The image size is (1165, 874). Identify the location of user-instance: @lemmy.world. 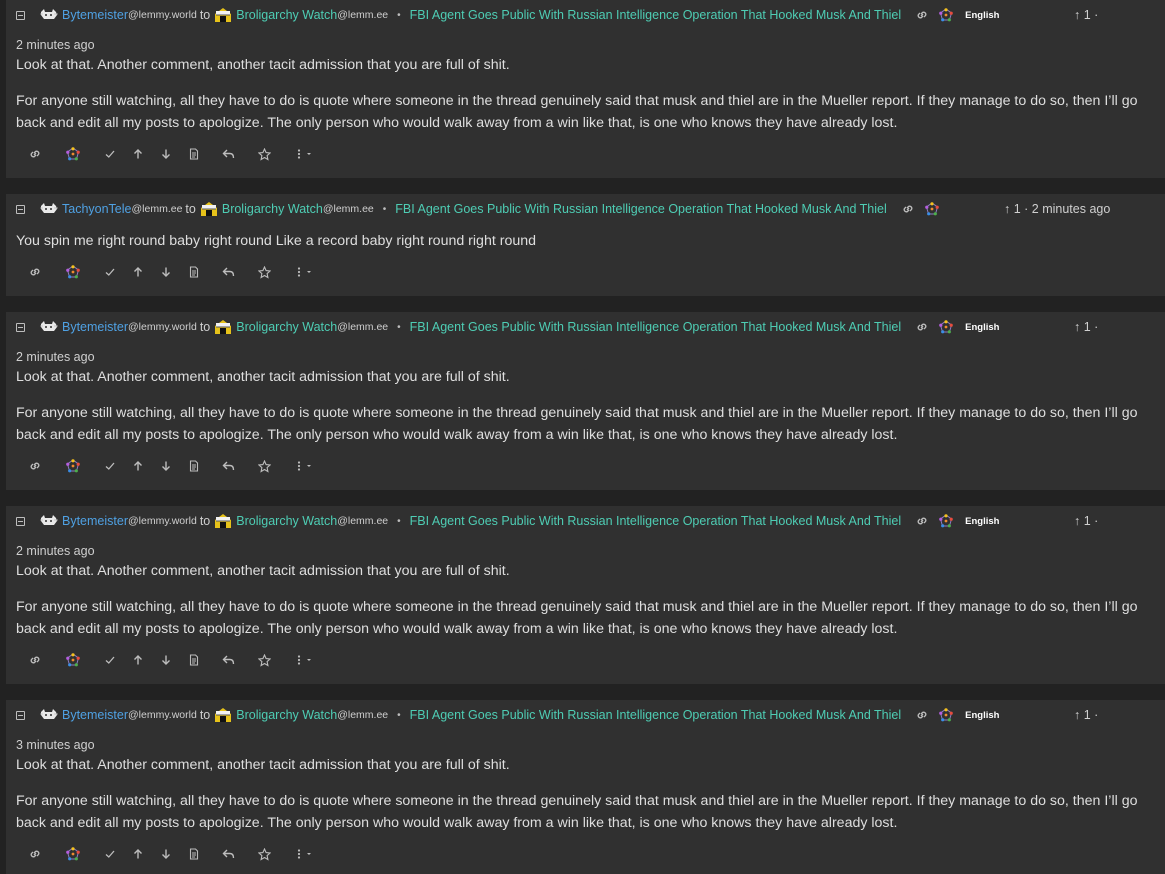
(162, 15).